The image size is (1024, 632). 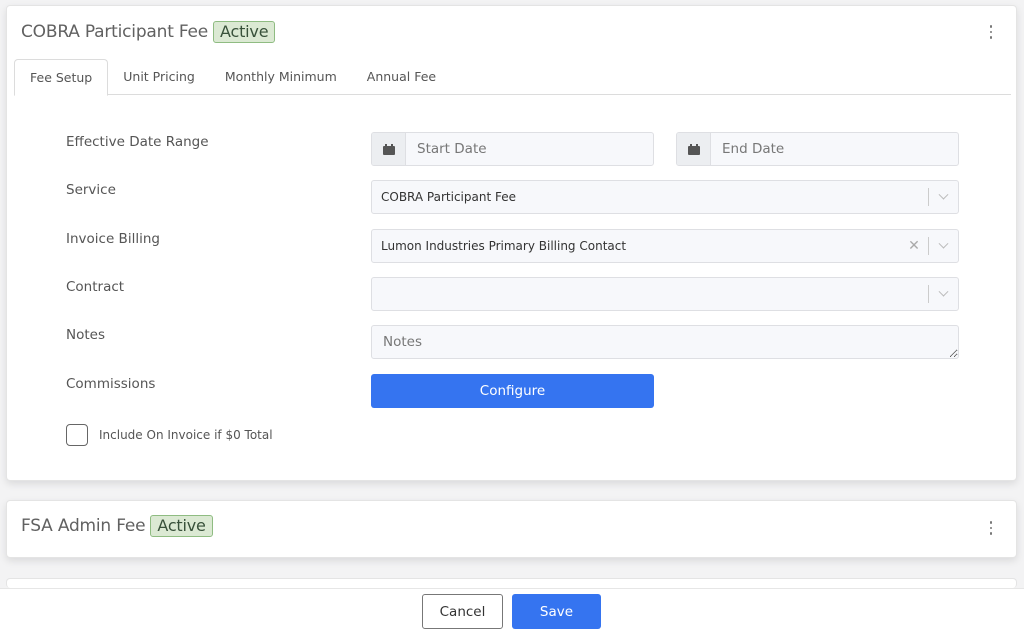 What do you see at coordinates (512, 391) in the screenshot?
I see `configure-commissions-button: Configure` at bounding box center [512, 391].